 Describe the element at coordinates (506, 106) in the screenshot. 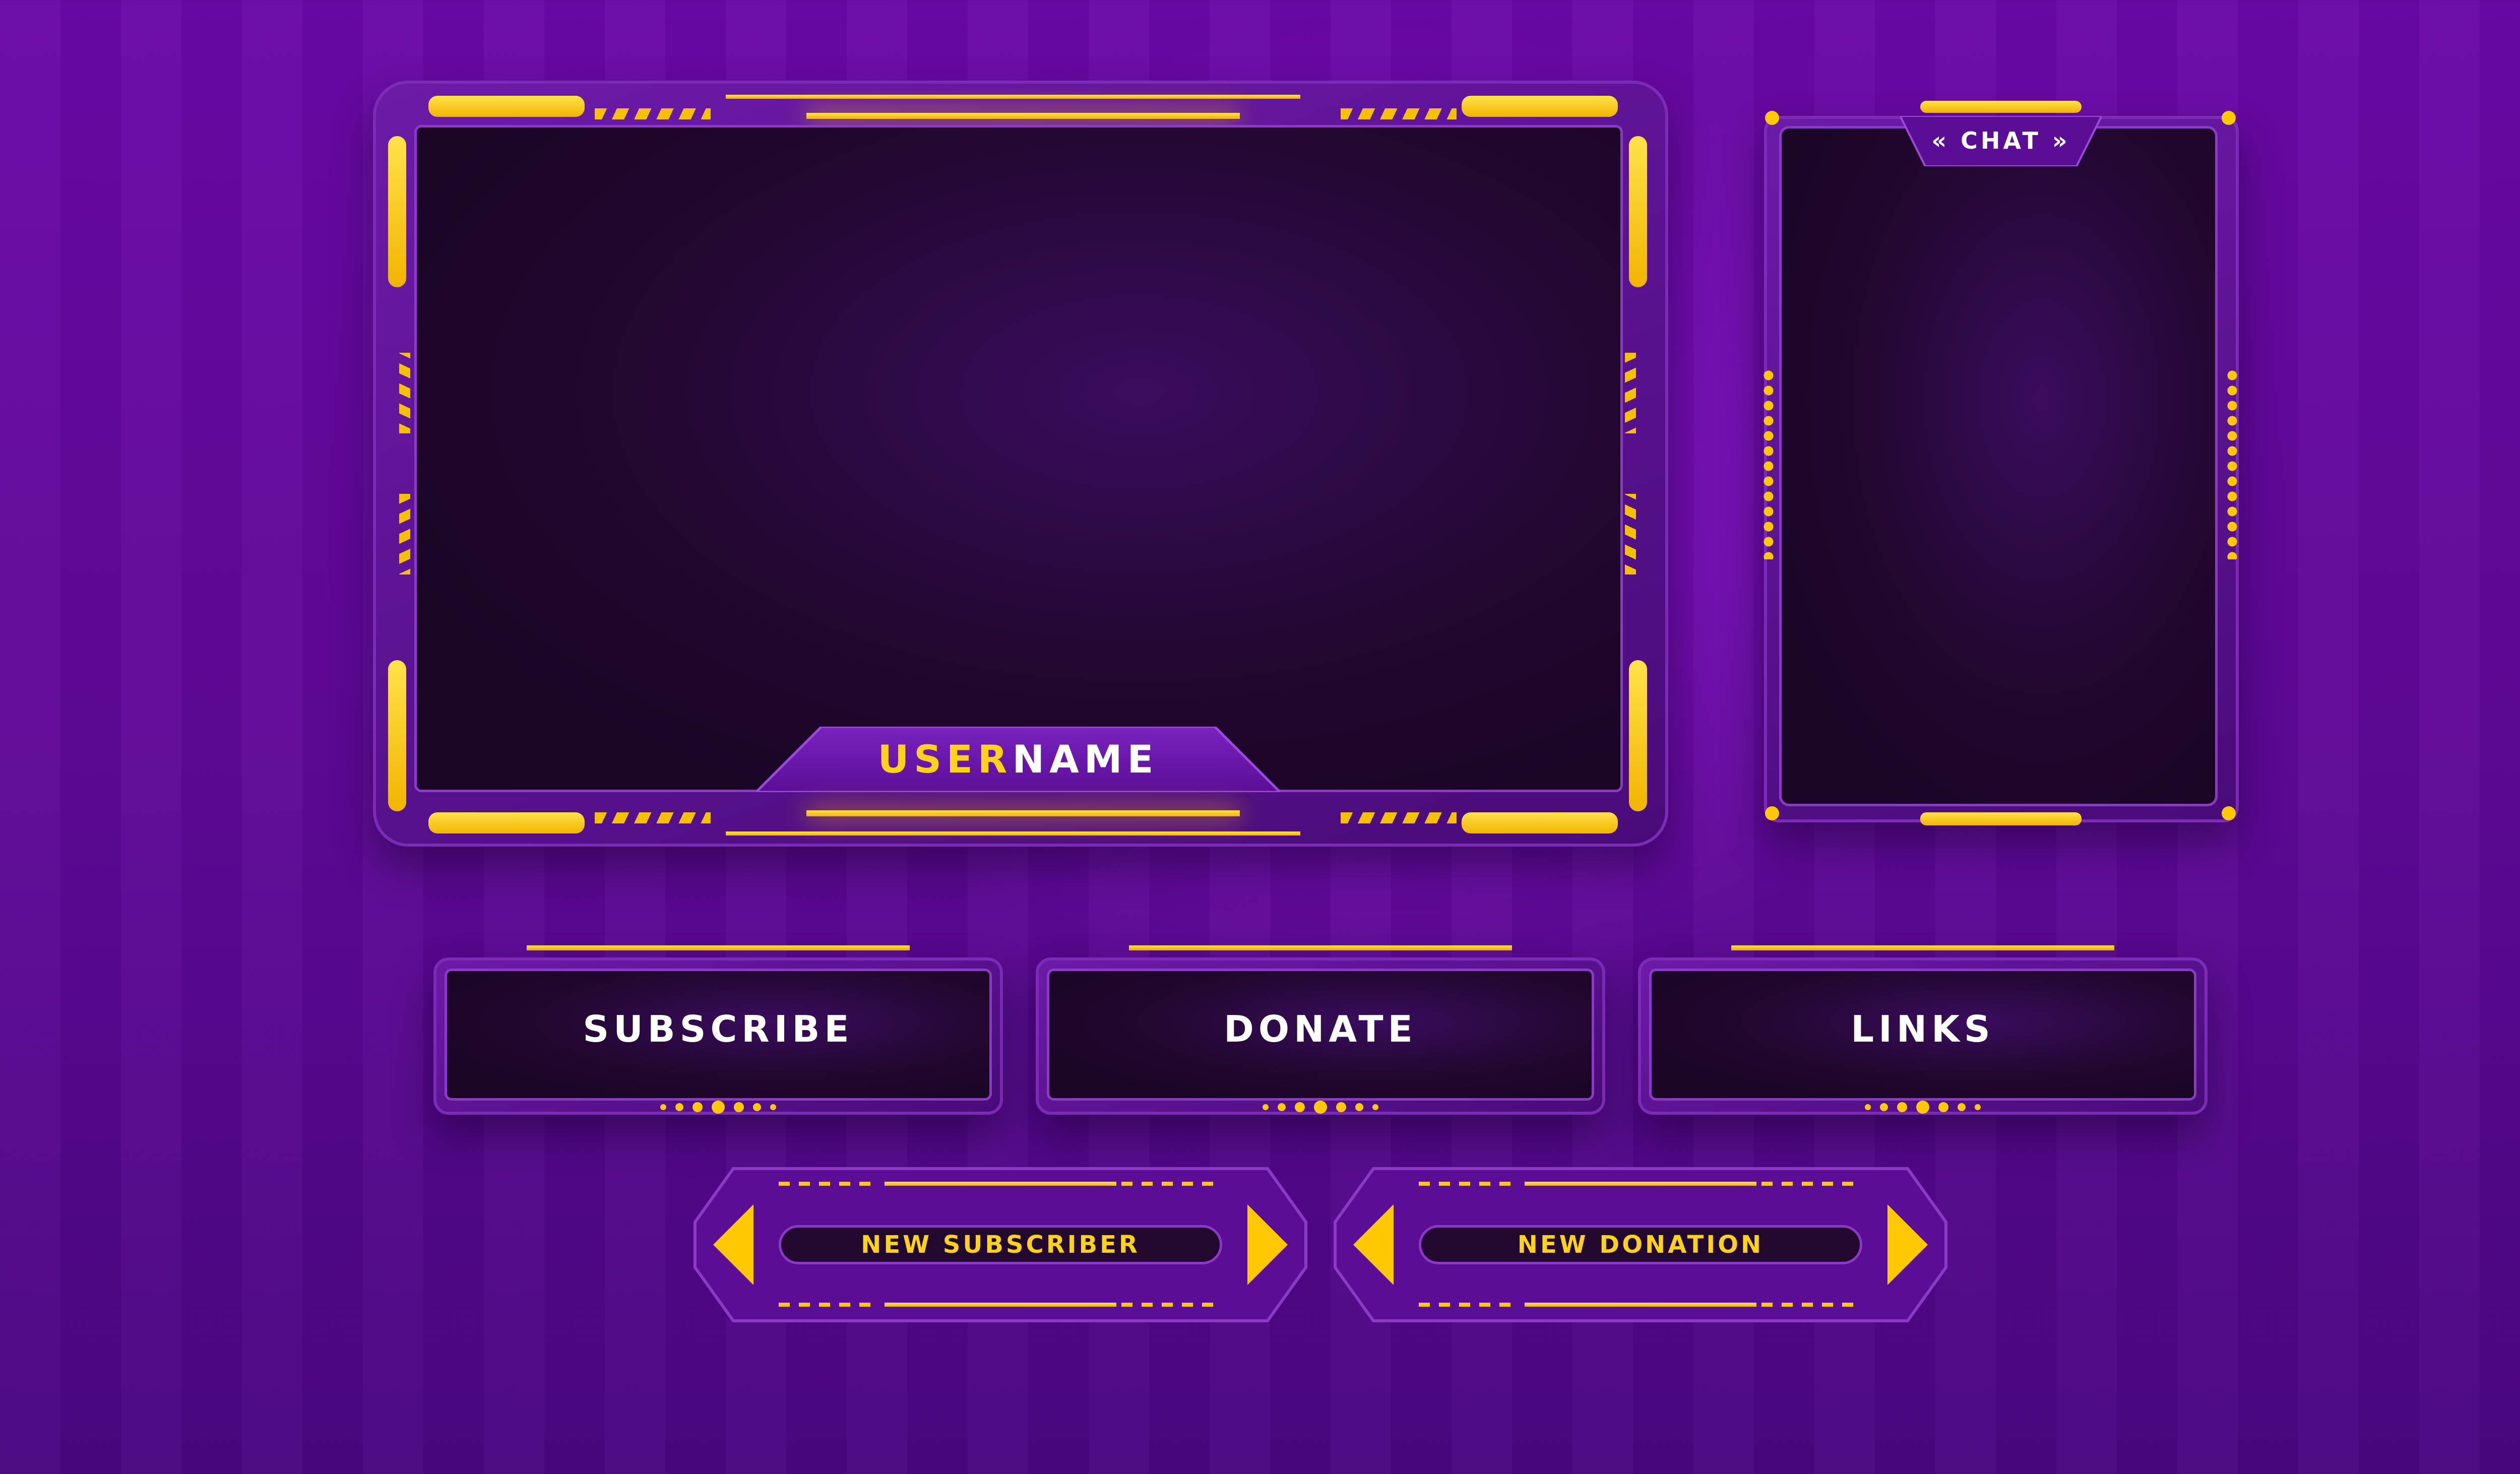

I see `top-left-bar` at that location.